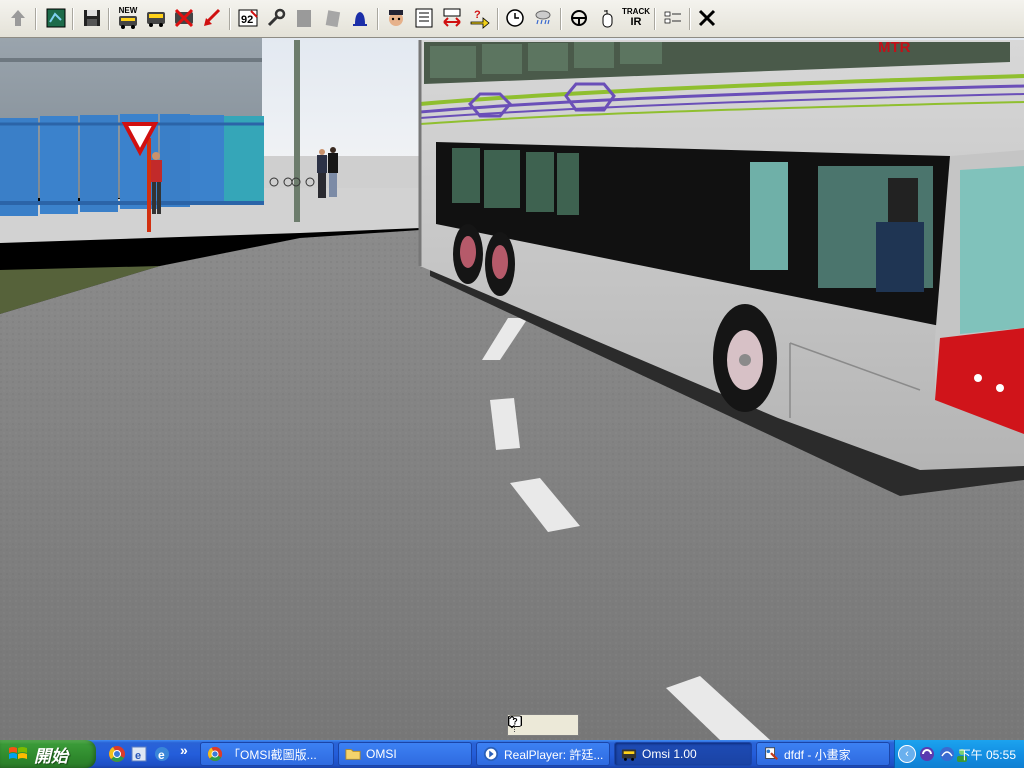 The image size is (1024, 768). Describe the element at coordinates (543, 18) in the screenshot. I see `weather-icon` at that location.